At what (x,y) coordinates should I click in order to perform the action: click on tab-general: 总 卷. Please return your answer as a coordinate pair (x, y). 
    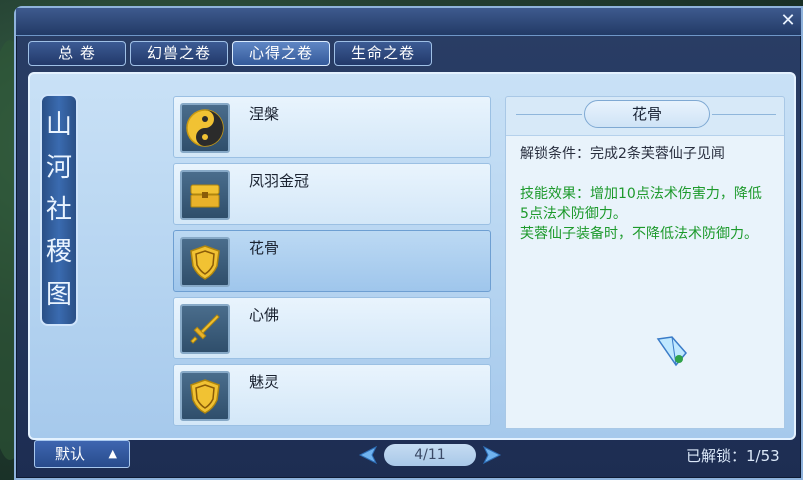
    Looking at the image, I should click on (77, 53).